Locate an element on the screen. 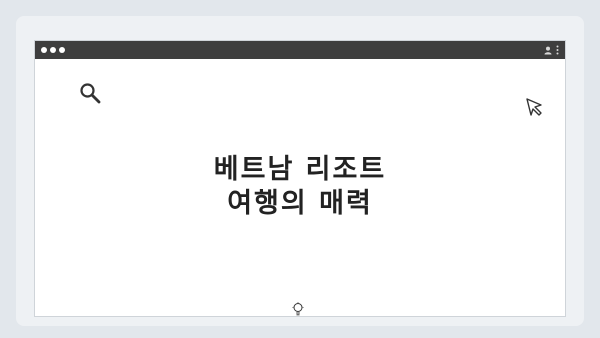 This screenshot has width=600, height=338. minimize-window-button is located at coordinates (53, 50).